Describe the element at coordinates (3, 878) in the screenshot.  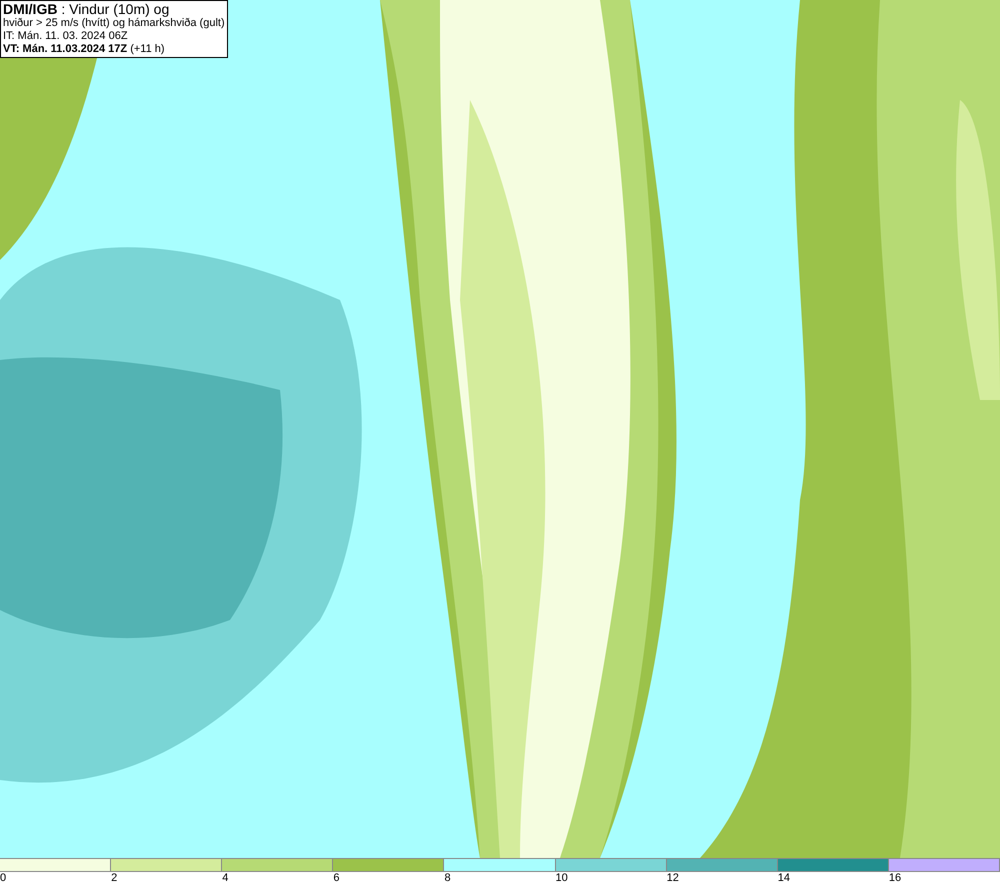
I see `legend-tick-label: 0` at that location.